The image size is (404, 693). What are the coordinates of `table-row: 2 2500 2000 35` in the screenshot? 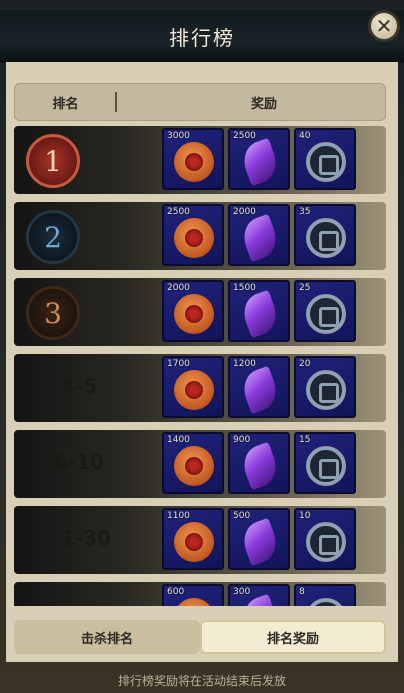 It's located at (200, 236).